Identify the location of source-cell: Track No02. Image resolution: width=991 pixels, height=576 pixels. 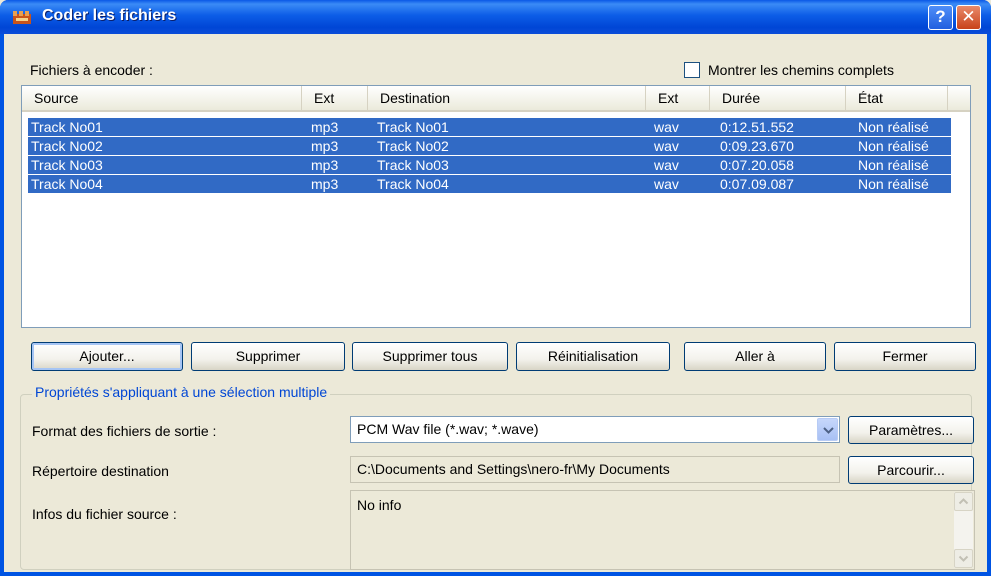
(67, 146).